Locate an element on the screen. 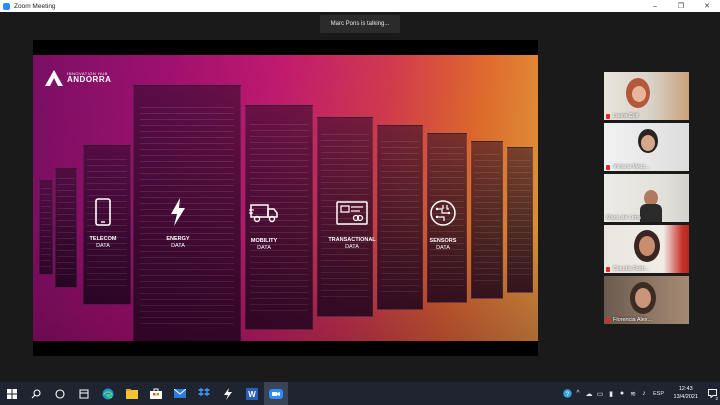 The height and width of the screenshot is (405, 720). microphone-icon: ● is located at coordinates (622, 393).